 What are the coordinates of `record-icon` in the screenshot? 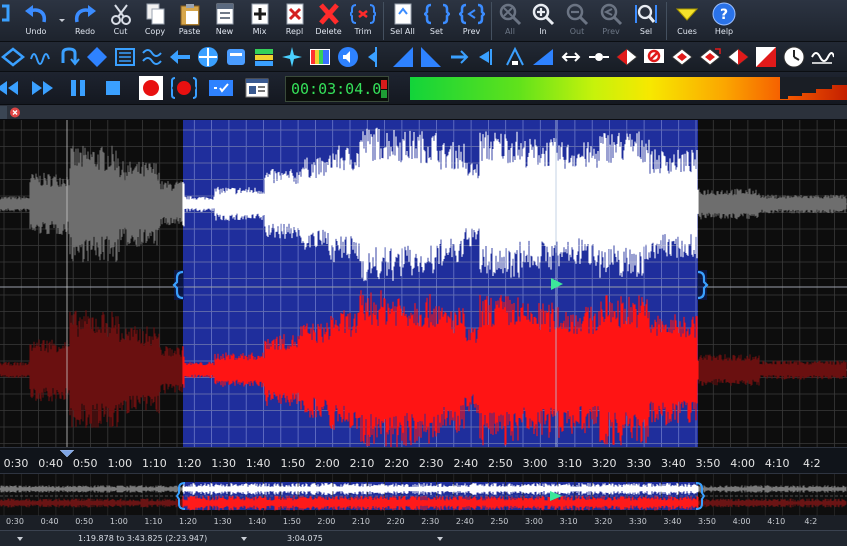 It's located at (151, 88).